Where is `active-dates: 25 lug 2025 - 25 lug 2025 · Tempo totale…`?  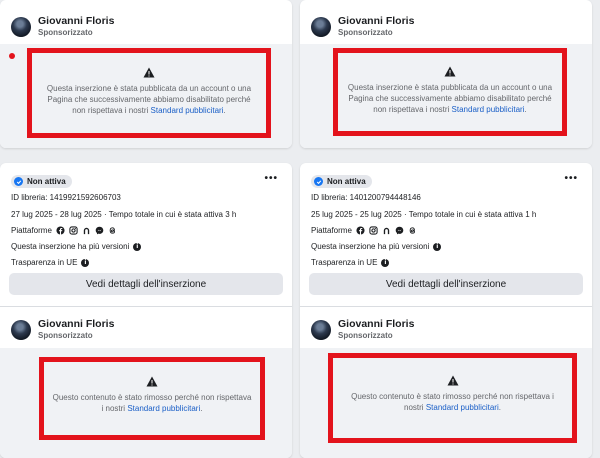 active-dates: 25 lug 2025 - 25 lug 2025 · Tempo totale… is located at coordinates (424, 214).